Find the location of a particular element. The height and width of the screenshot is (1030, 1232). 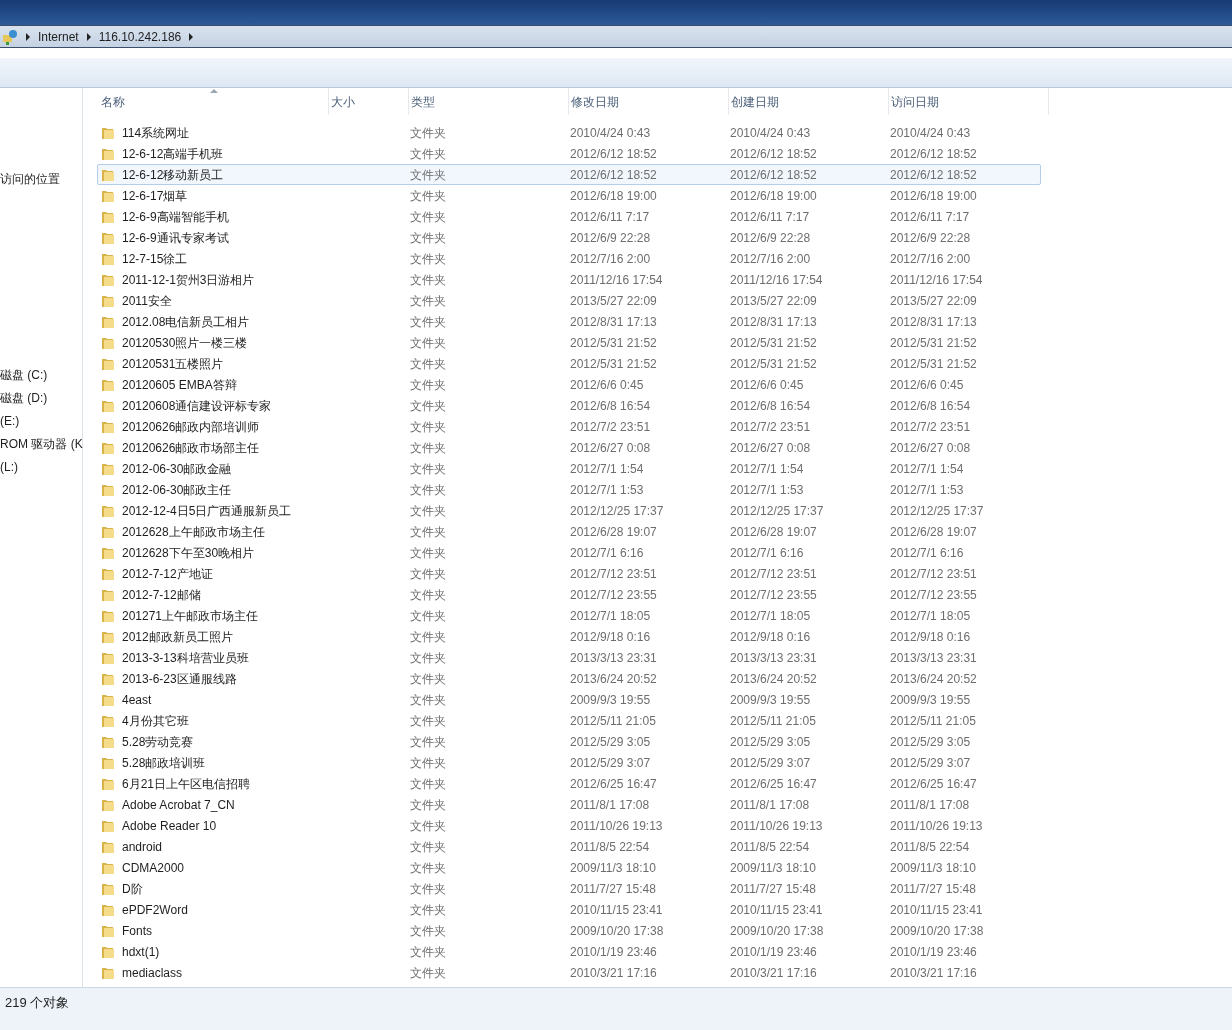

nav-item: (E:) is located at coordinates (10, 420).